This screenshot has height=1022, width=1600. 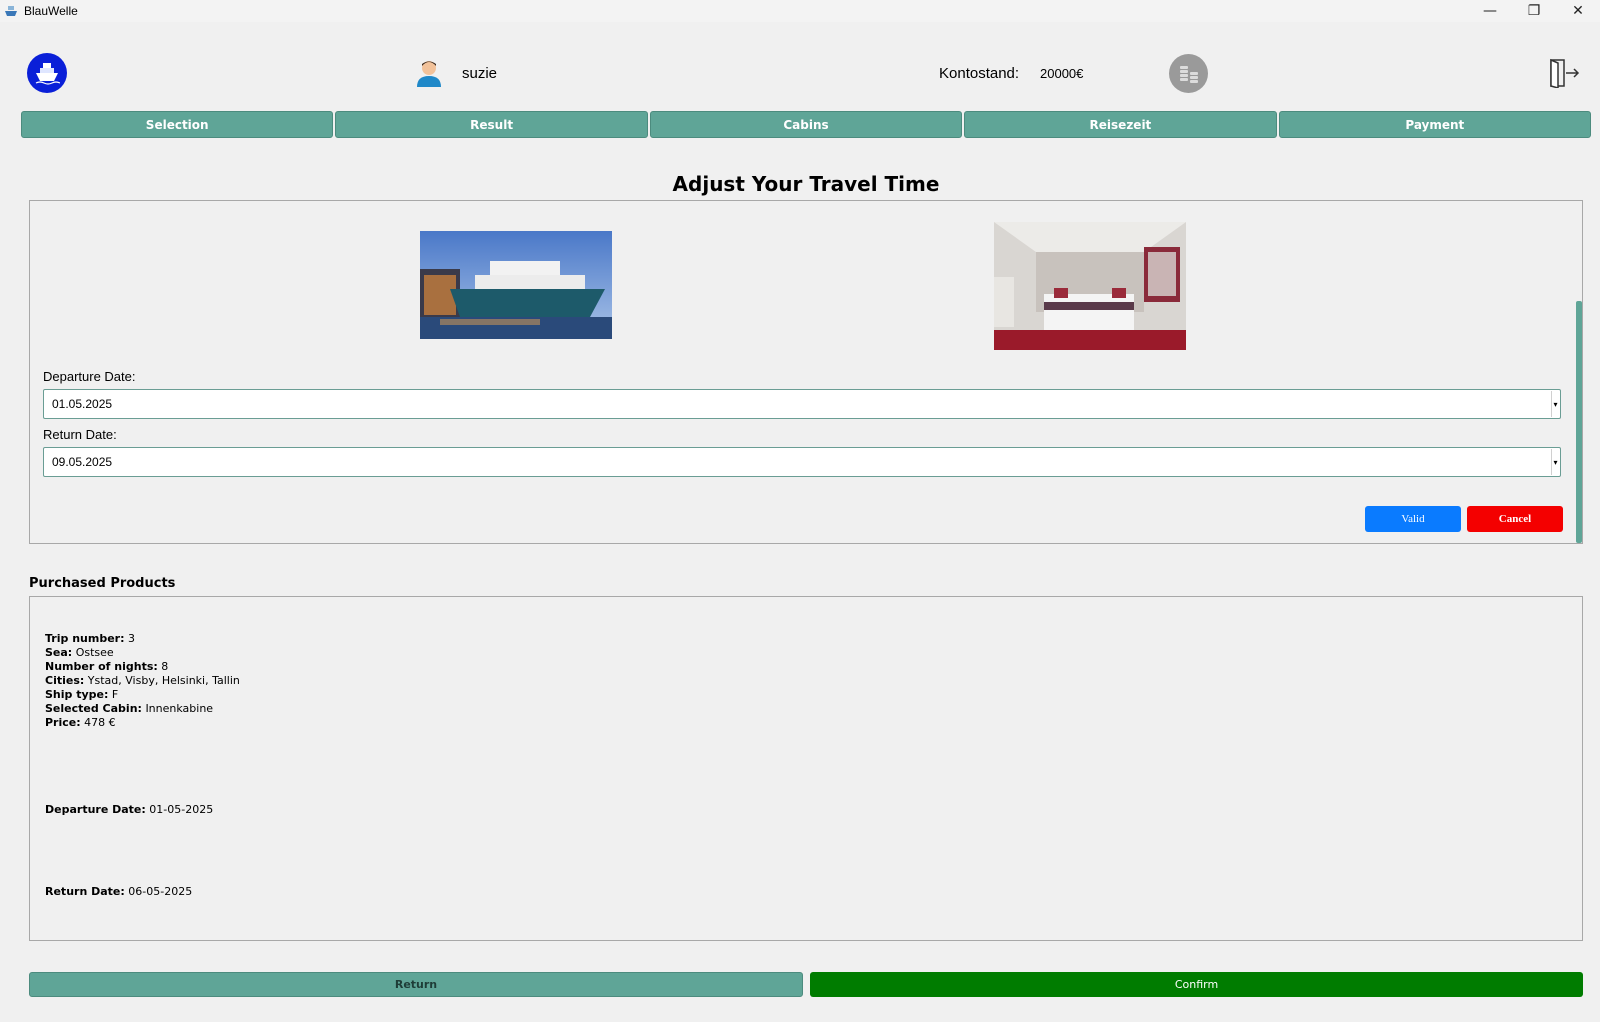 I want to click on tab-reisezeit: Reisezeit, so click(x=1120, y=124).